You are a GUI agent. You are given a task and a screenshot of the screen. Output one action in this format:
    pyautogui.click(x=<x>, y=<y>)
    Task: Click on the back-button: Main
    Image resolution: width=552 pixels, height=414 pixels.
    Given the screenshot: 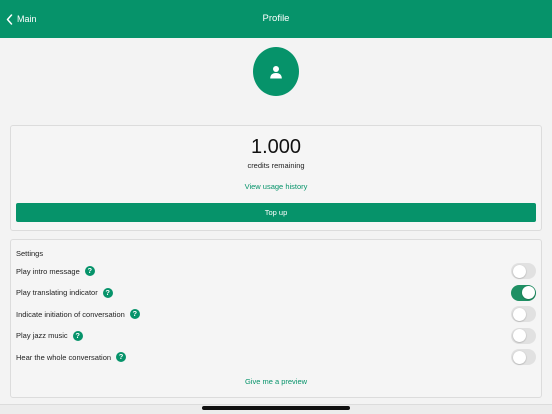 What is the action you would take?
    pyautogui.click(x=21, y=19)
    